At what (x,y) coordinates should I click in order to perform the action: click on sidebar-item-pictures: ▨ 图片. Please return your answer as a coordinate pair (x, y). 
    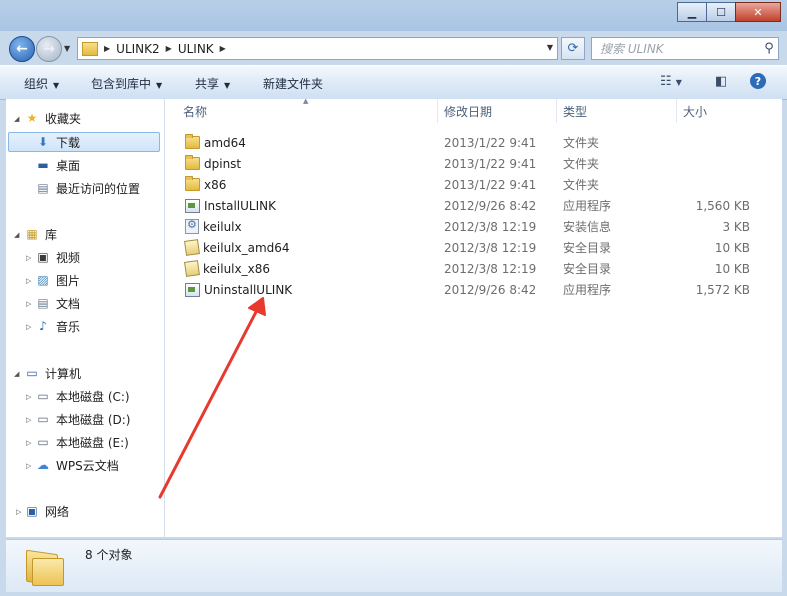
    Looking at the image, I should click on (57, 280).